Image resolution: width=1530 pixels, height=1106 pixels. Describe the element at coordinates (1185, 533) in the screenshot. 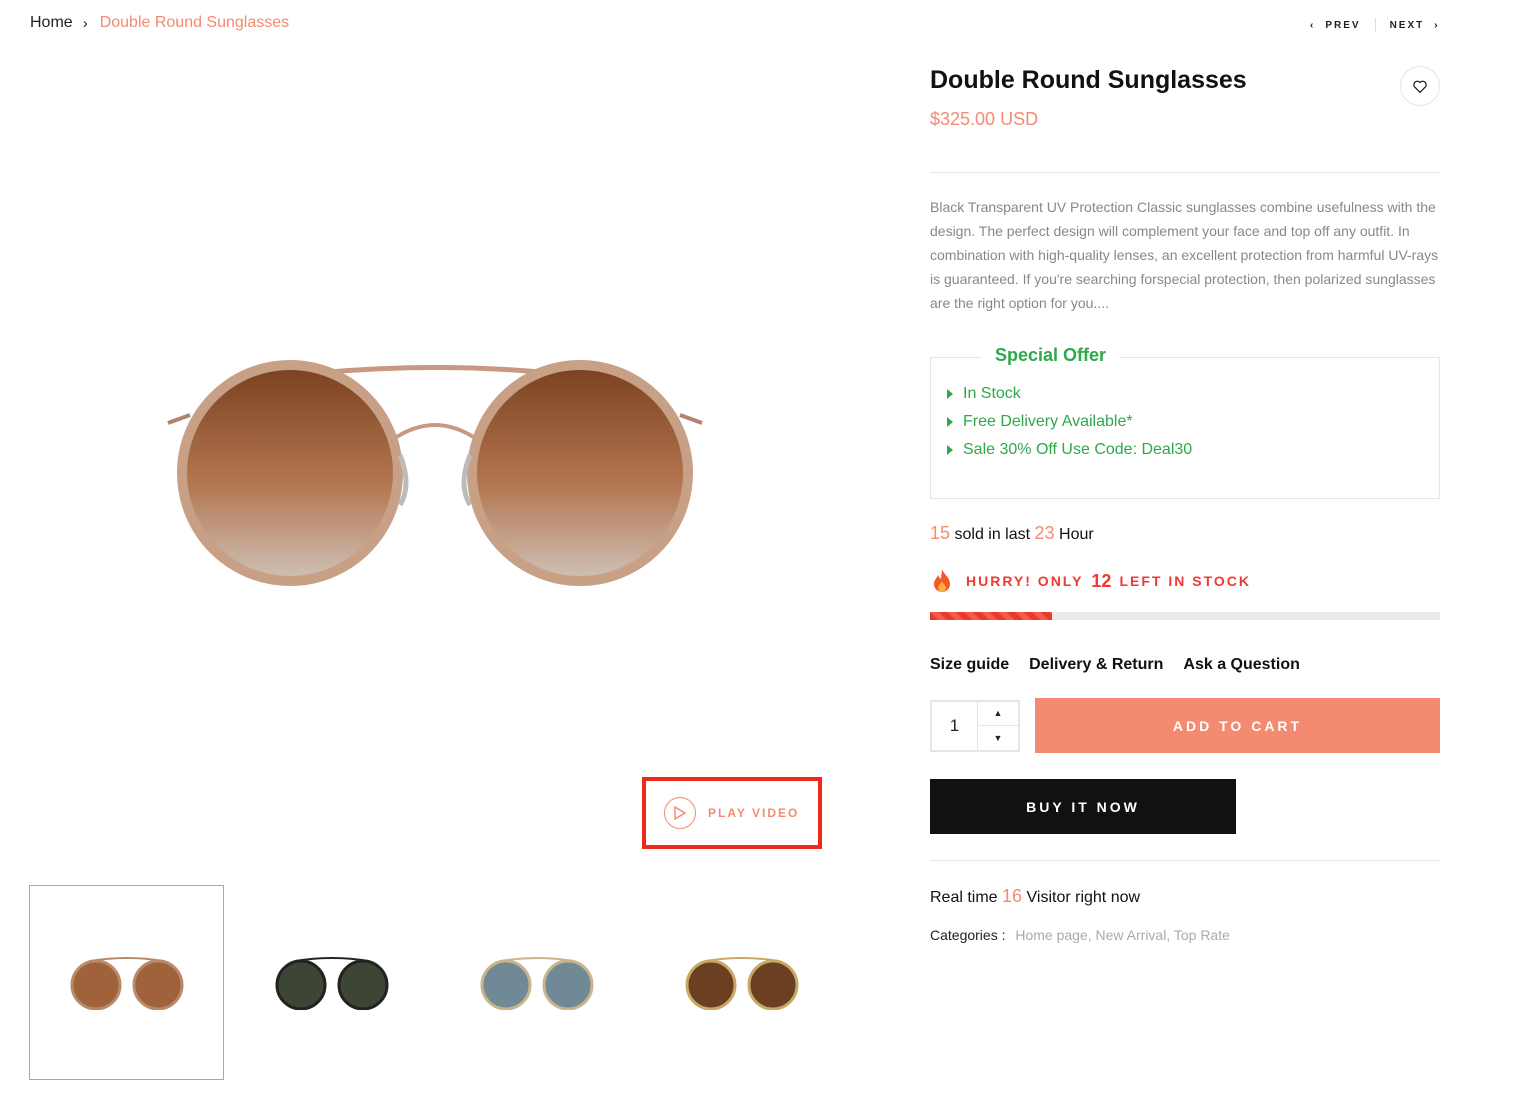

I see `sold-counter: 15 sold in last 23 Hour` at that location.